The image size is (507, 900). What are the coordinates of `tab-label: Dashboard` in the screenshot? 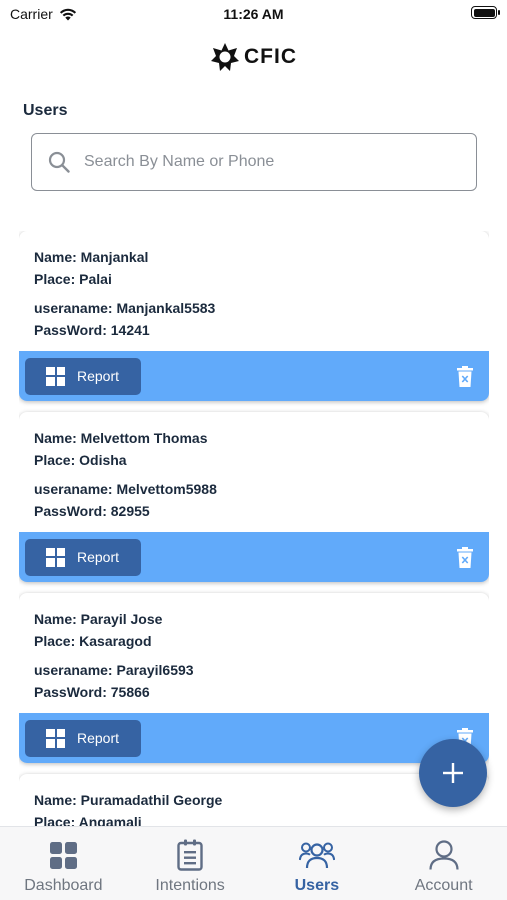 It's located at (63, 885).